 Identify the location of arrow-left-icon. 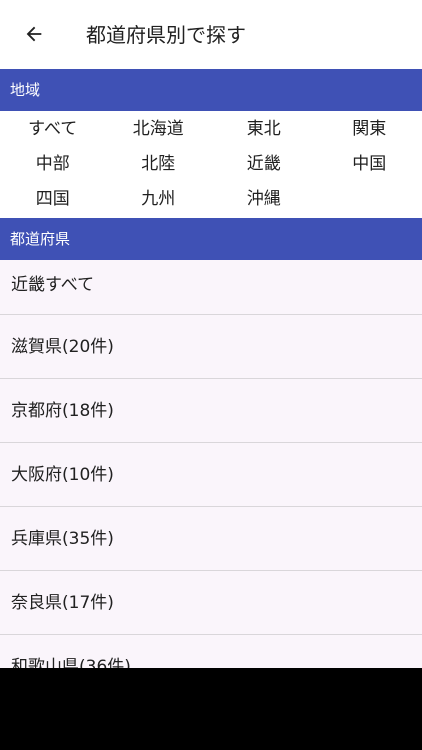
(34, 34).